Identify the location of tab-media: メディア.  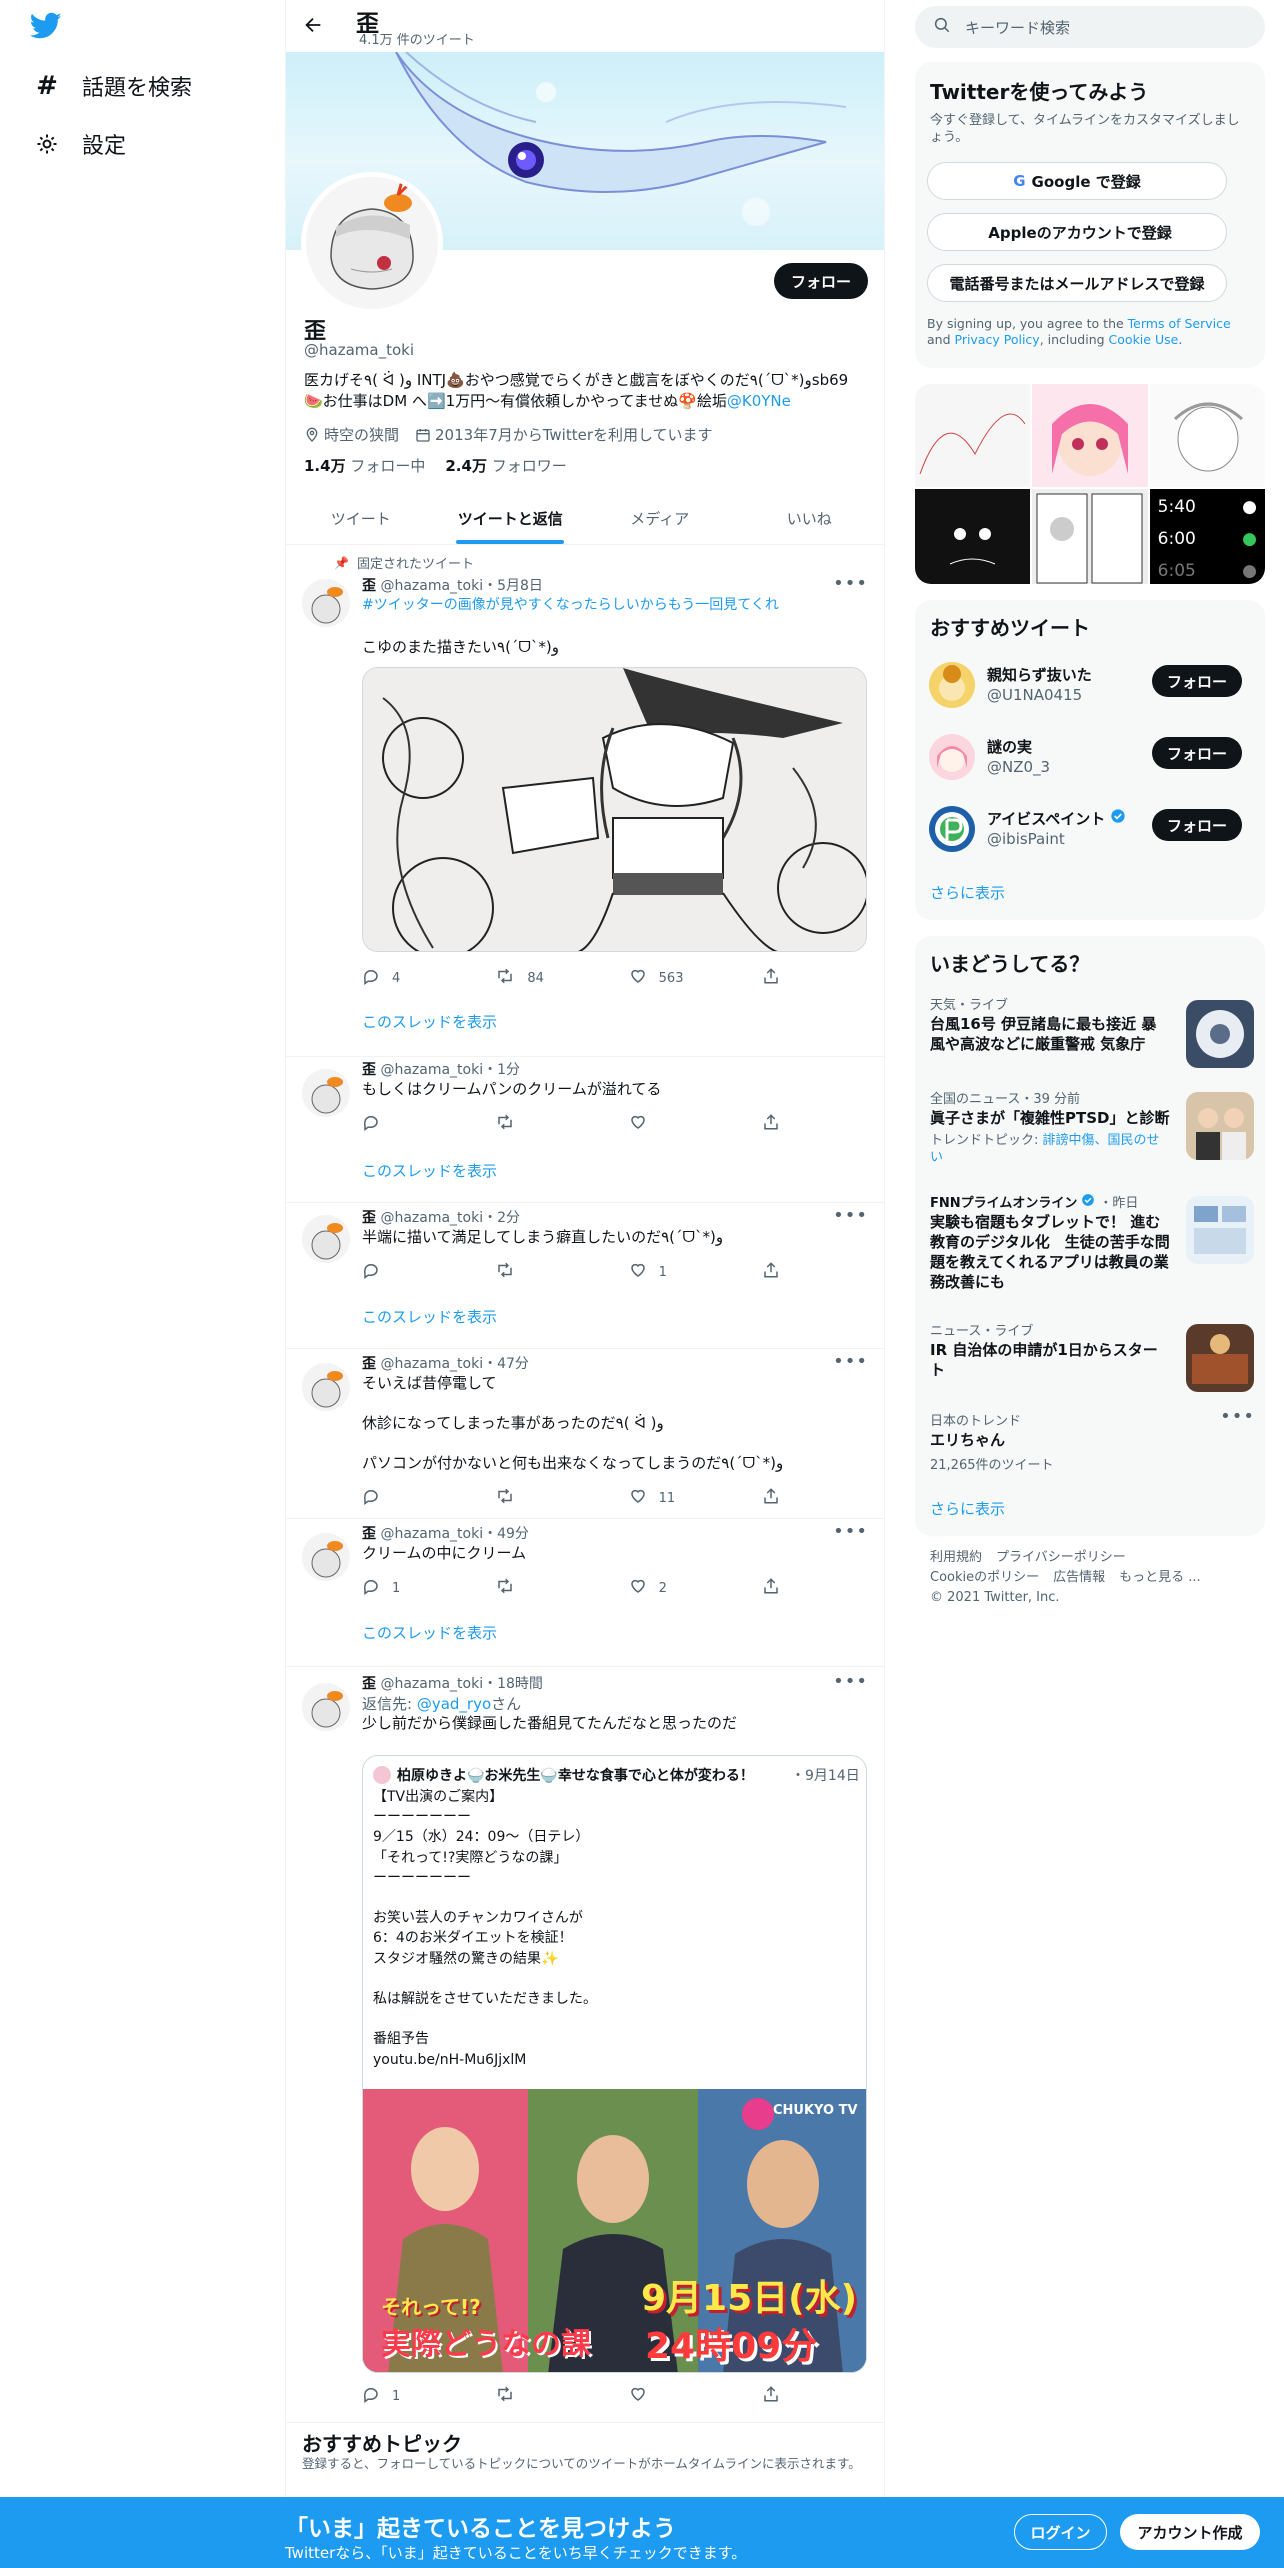
(660, 518).